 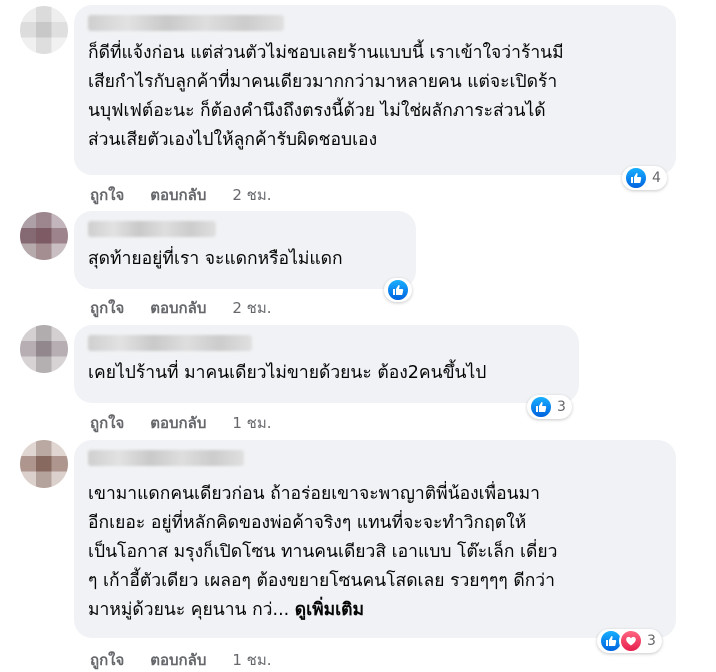 I want to click on reaction-summary: 4, so click(x=644, y=178).